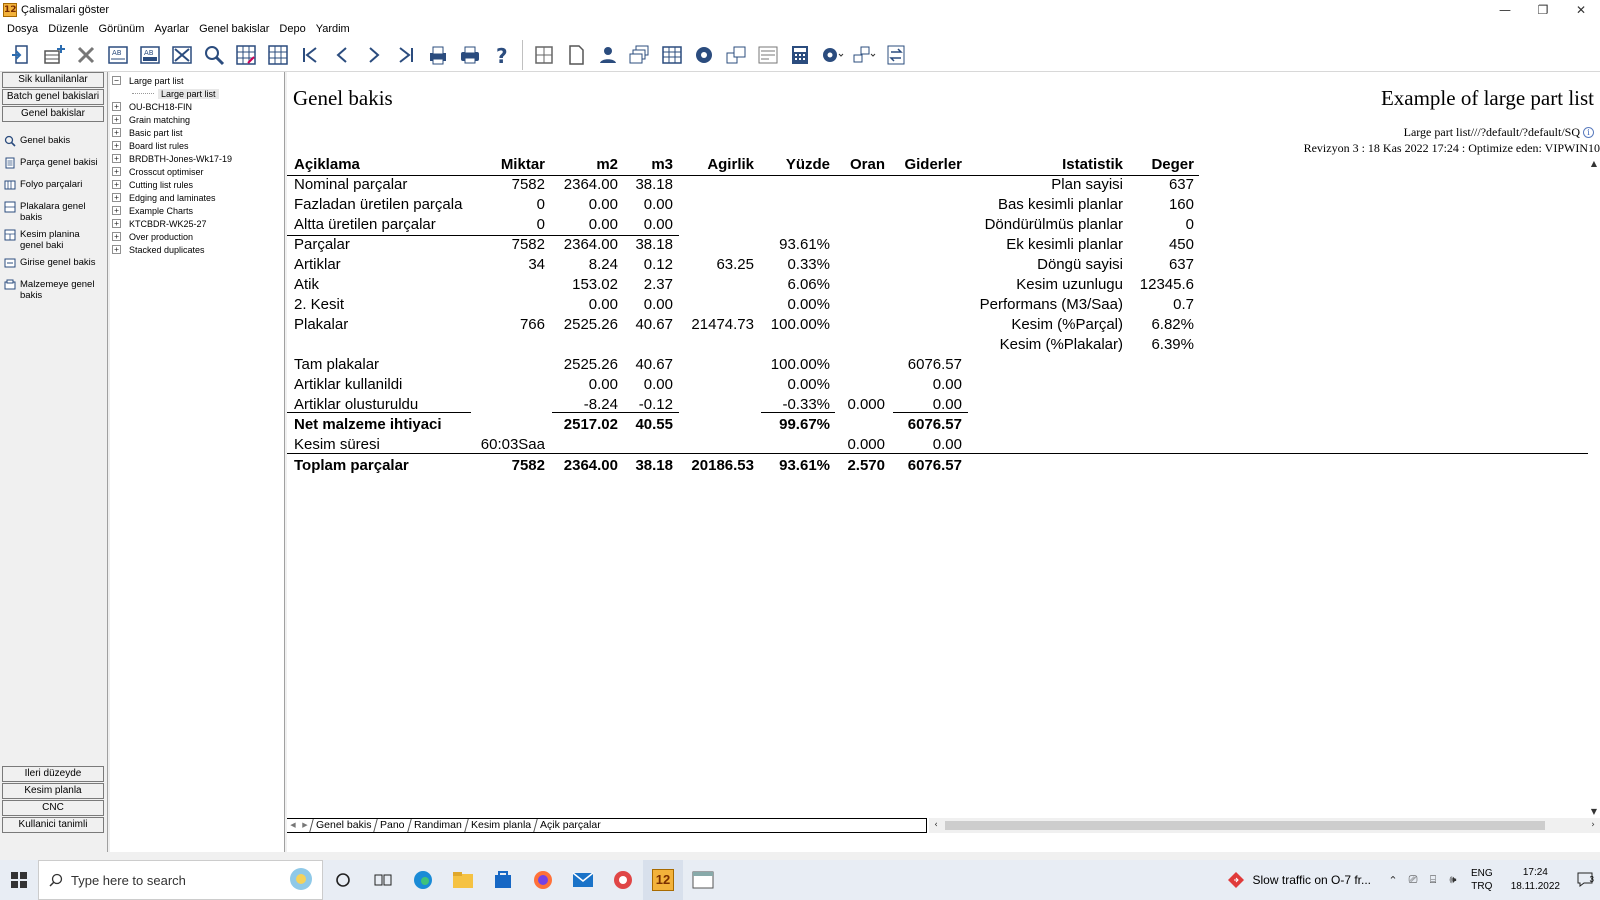 The height and width of the screenshot is (900, 1600). What do you see at coordinates (197, 106) in the screenshot?
I see `tree-item: + OU-BCH18-FIN` at bounding box center [197, 106].